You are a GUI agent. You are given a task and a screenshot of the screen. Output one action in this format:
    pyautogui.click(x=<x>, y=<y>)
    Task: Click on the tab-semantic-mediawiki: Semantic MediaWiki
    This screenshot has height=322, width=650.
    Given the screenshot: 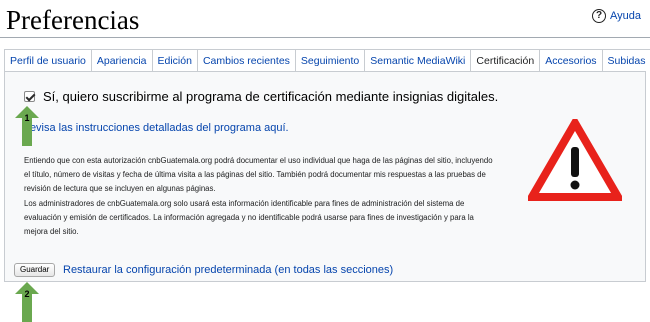 What is the action you would take?
    pyautogui.click(x=418, y=60)
    